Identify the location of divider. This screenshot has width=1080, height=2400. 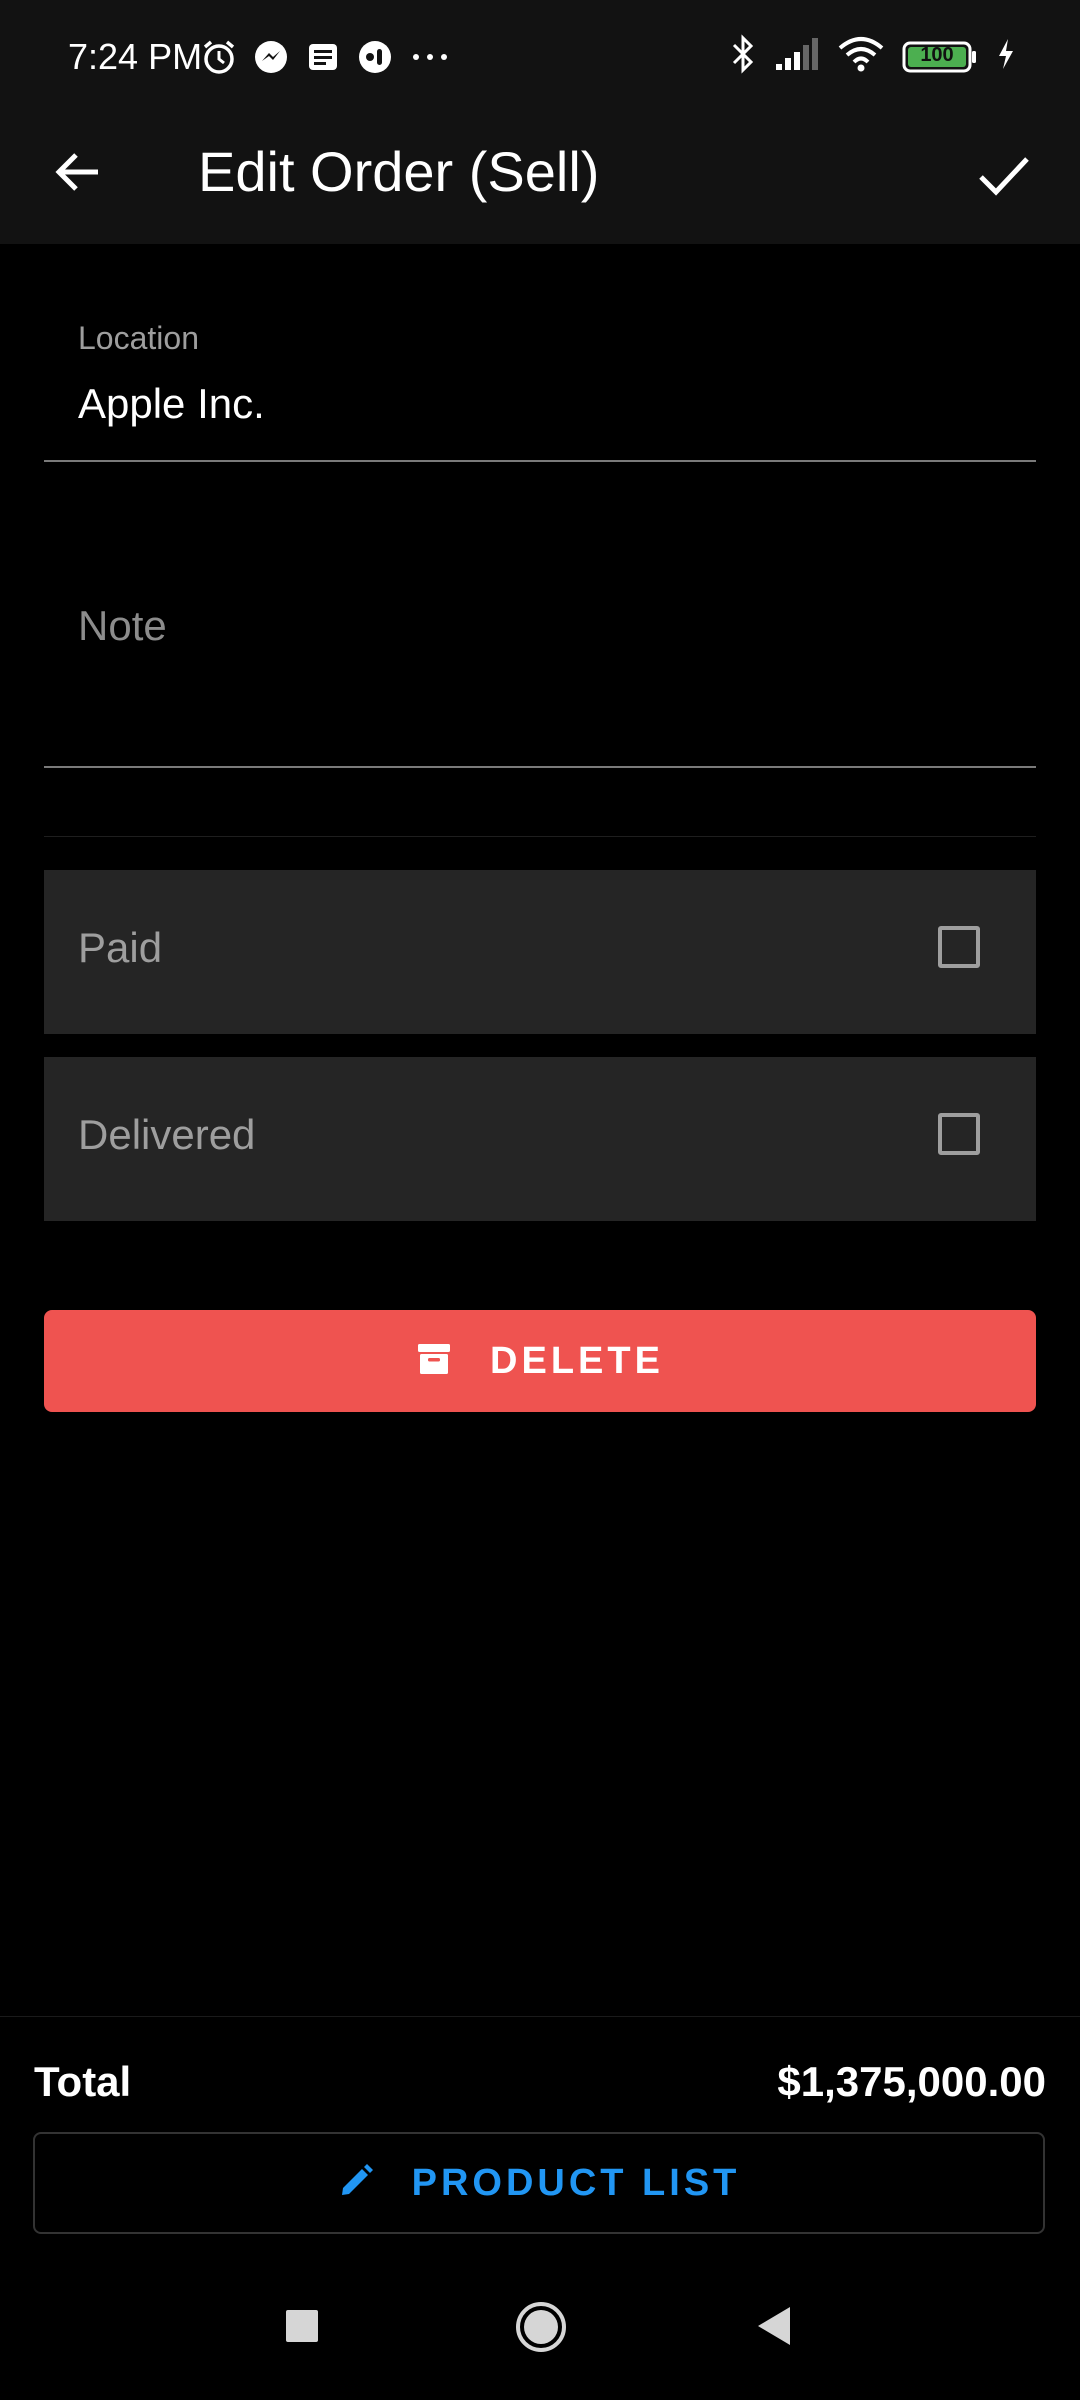
(540, 836).